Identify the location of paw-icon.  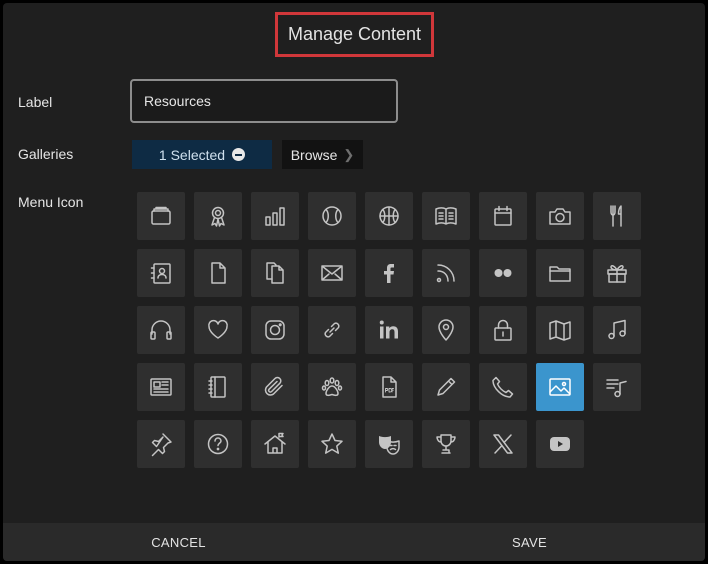
(332, 387).